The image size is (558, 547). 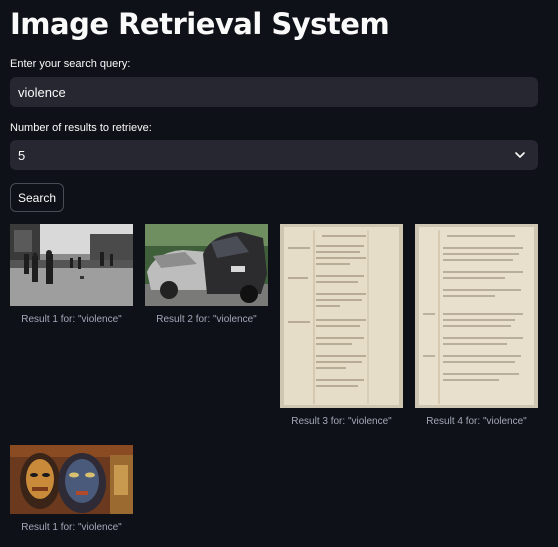 What do you see at coordinates (200, 24) in the screenshot?
I see `page-title: Image Retrieval System` at bounding box center [200, 24].